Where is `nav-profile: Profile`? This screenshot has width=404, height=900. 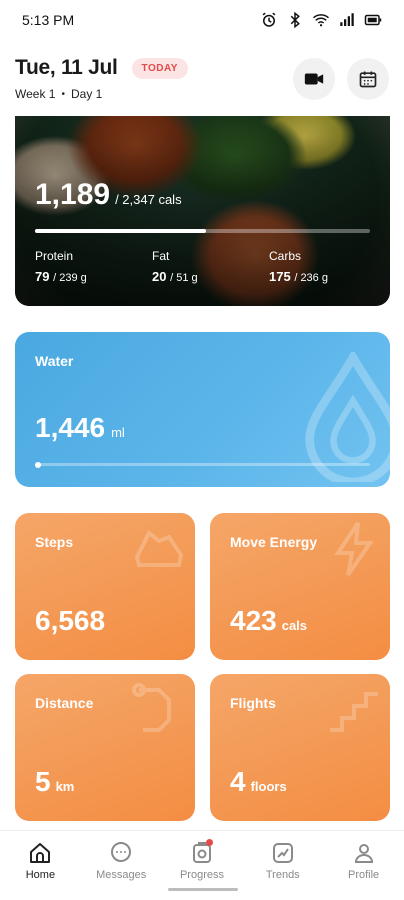 nav-profile: Profile is located at coordinates (364, 865).